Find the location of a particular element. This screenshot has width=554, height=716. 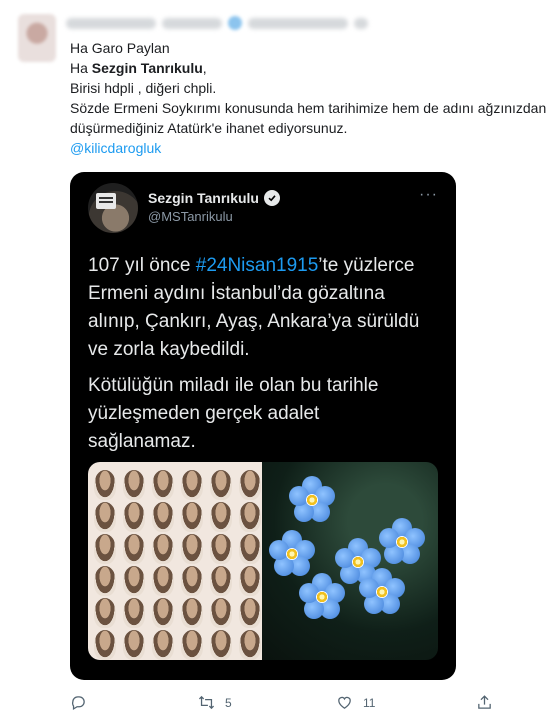

action-bar: 5 11 is located at coordinates (285, 704).